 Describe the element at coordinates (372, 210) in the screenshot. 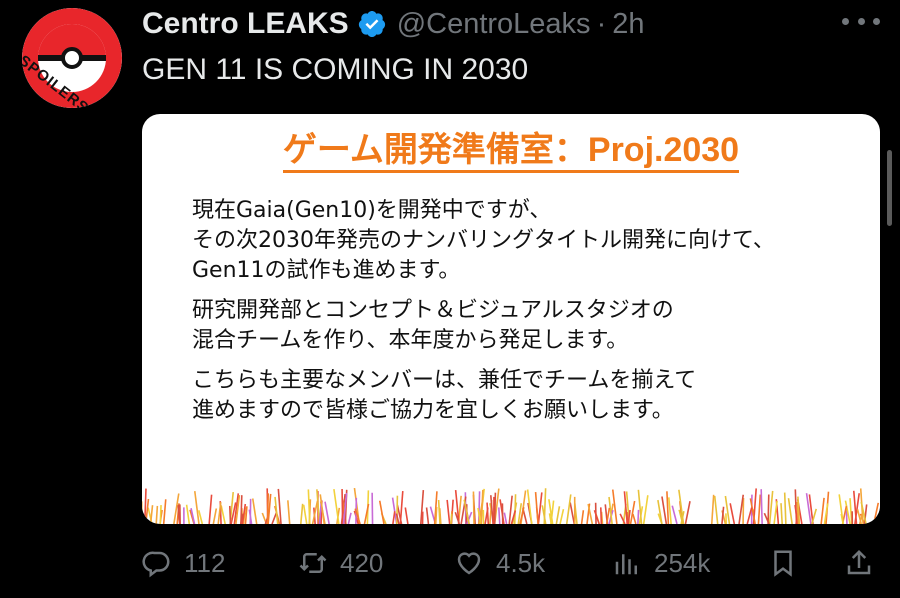

I see `slide-line: 現在Gaia(Gen10)を開発中ですが、` at that location.